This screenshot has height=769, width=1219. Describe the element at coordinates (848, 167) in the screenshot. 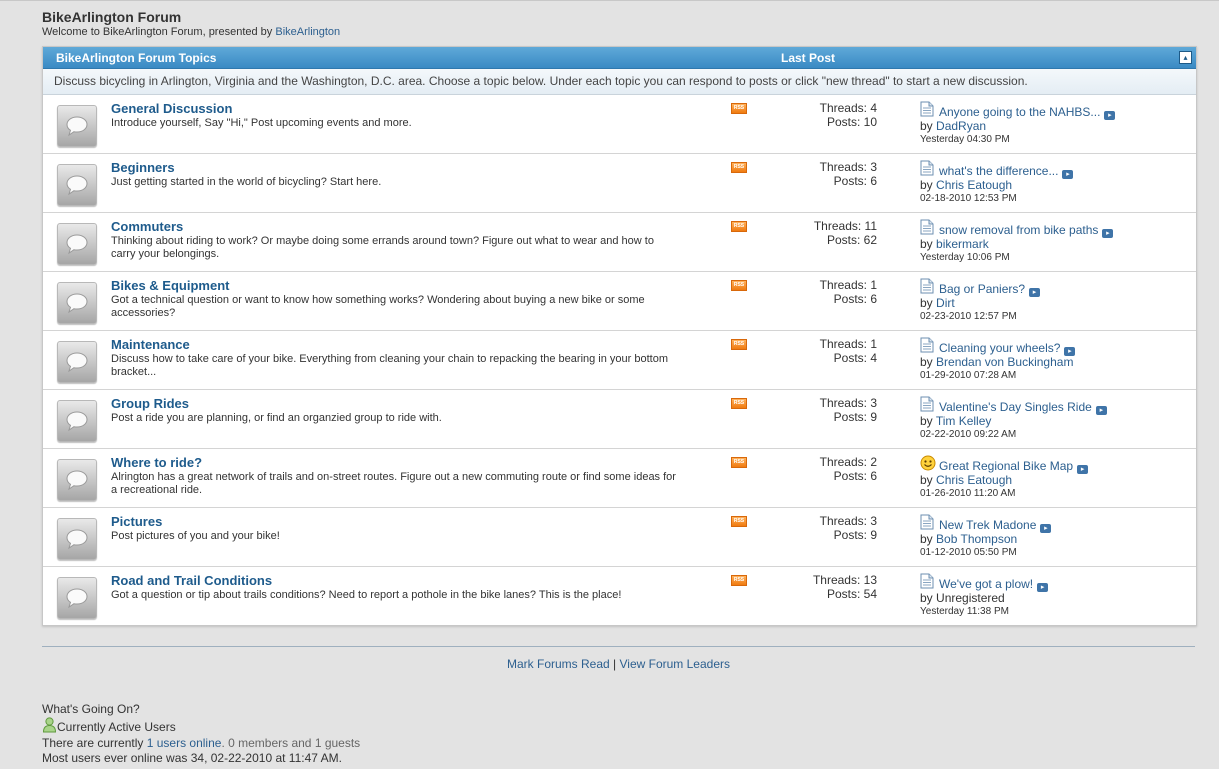

I see `thread-count: Threads: 3` at that location.